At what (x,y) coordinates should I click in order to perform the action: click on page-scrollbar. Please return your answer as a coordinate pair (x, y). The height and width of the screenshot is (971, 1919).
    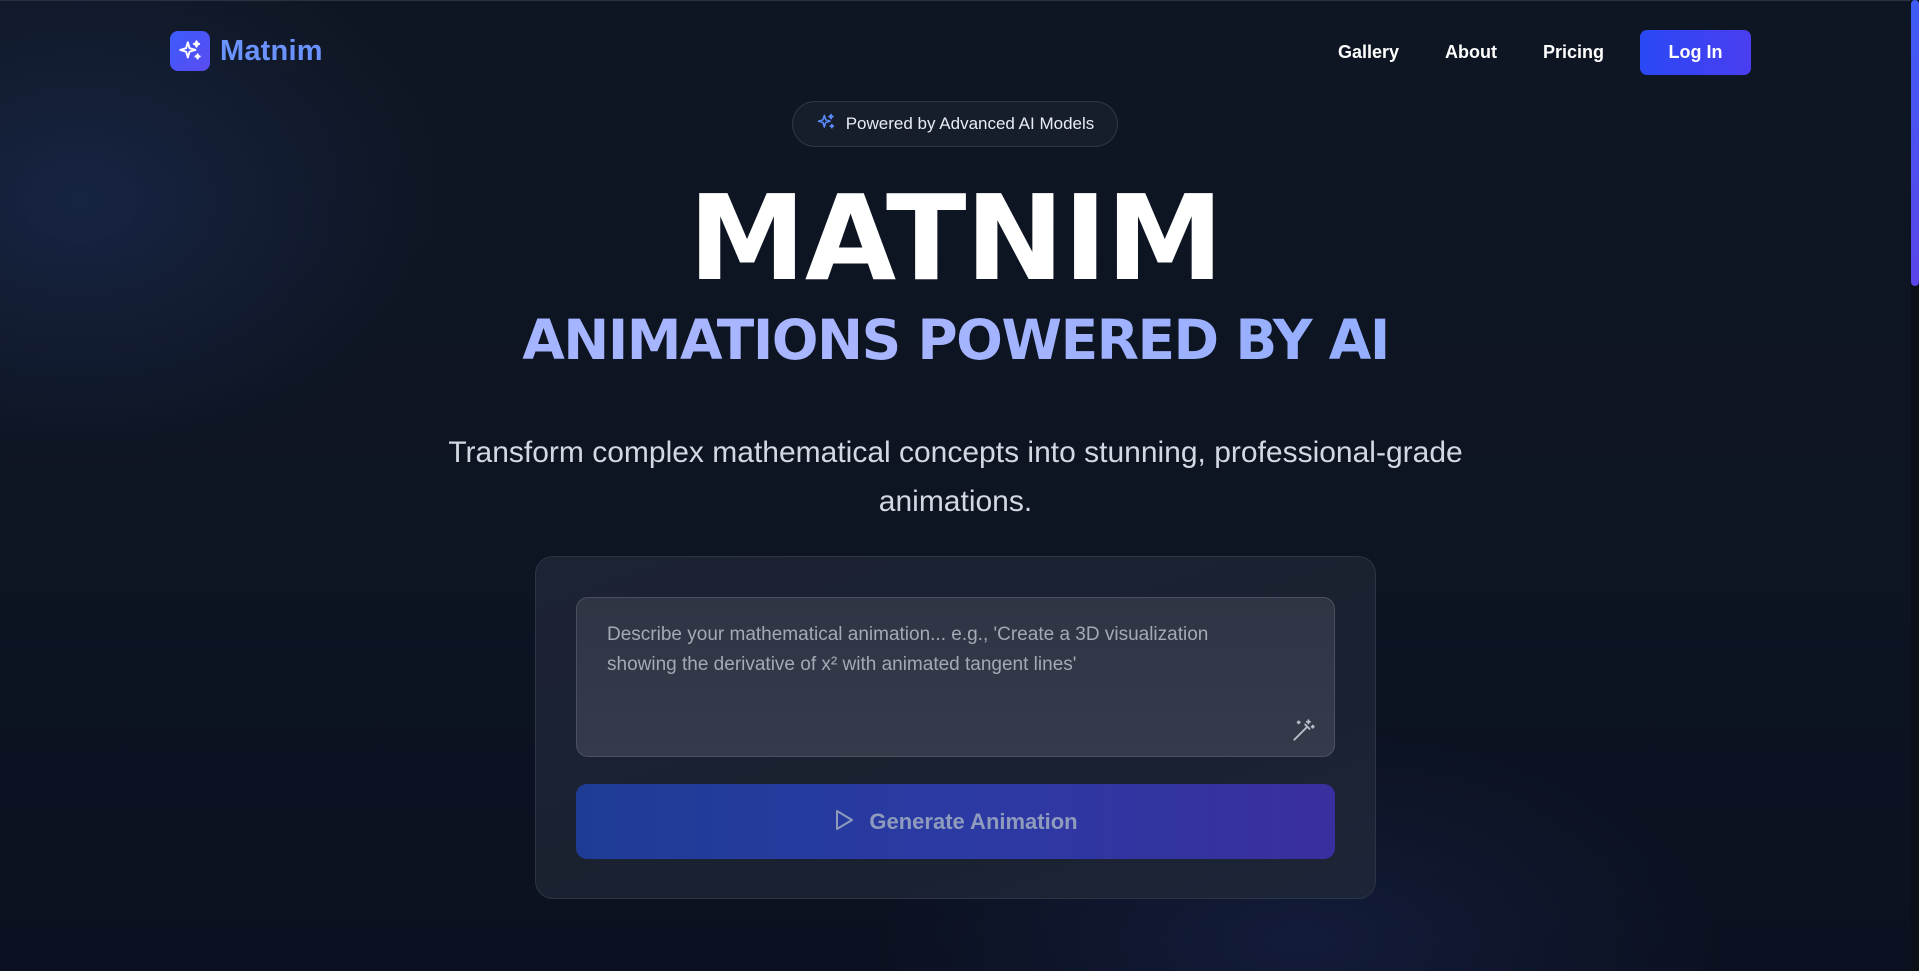
    Looking at the image, I should click on (1915, 485).